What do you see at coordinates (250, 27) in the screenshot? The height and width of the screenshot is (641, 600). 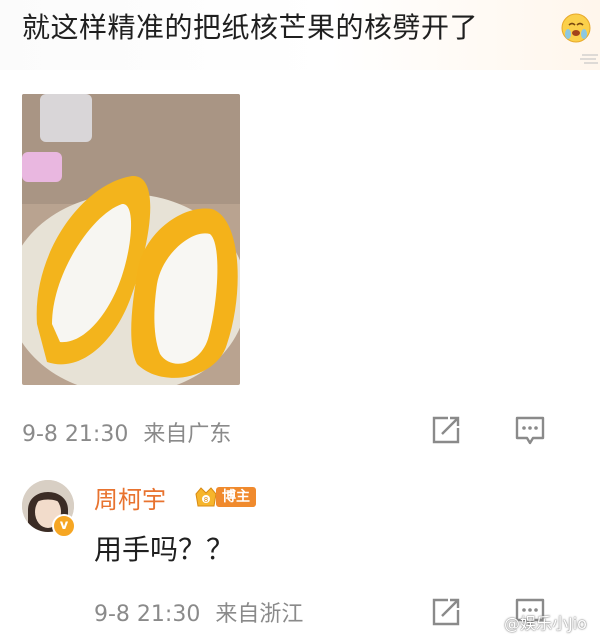 I see `post-text: 就这样精准的把纸核芒果的核劈开了` at bounding box center [250, 27].